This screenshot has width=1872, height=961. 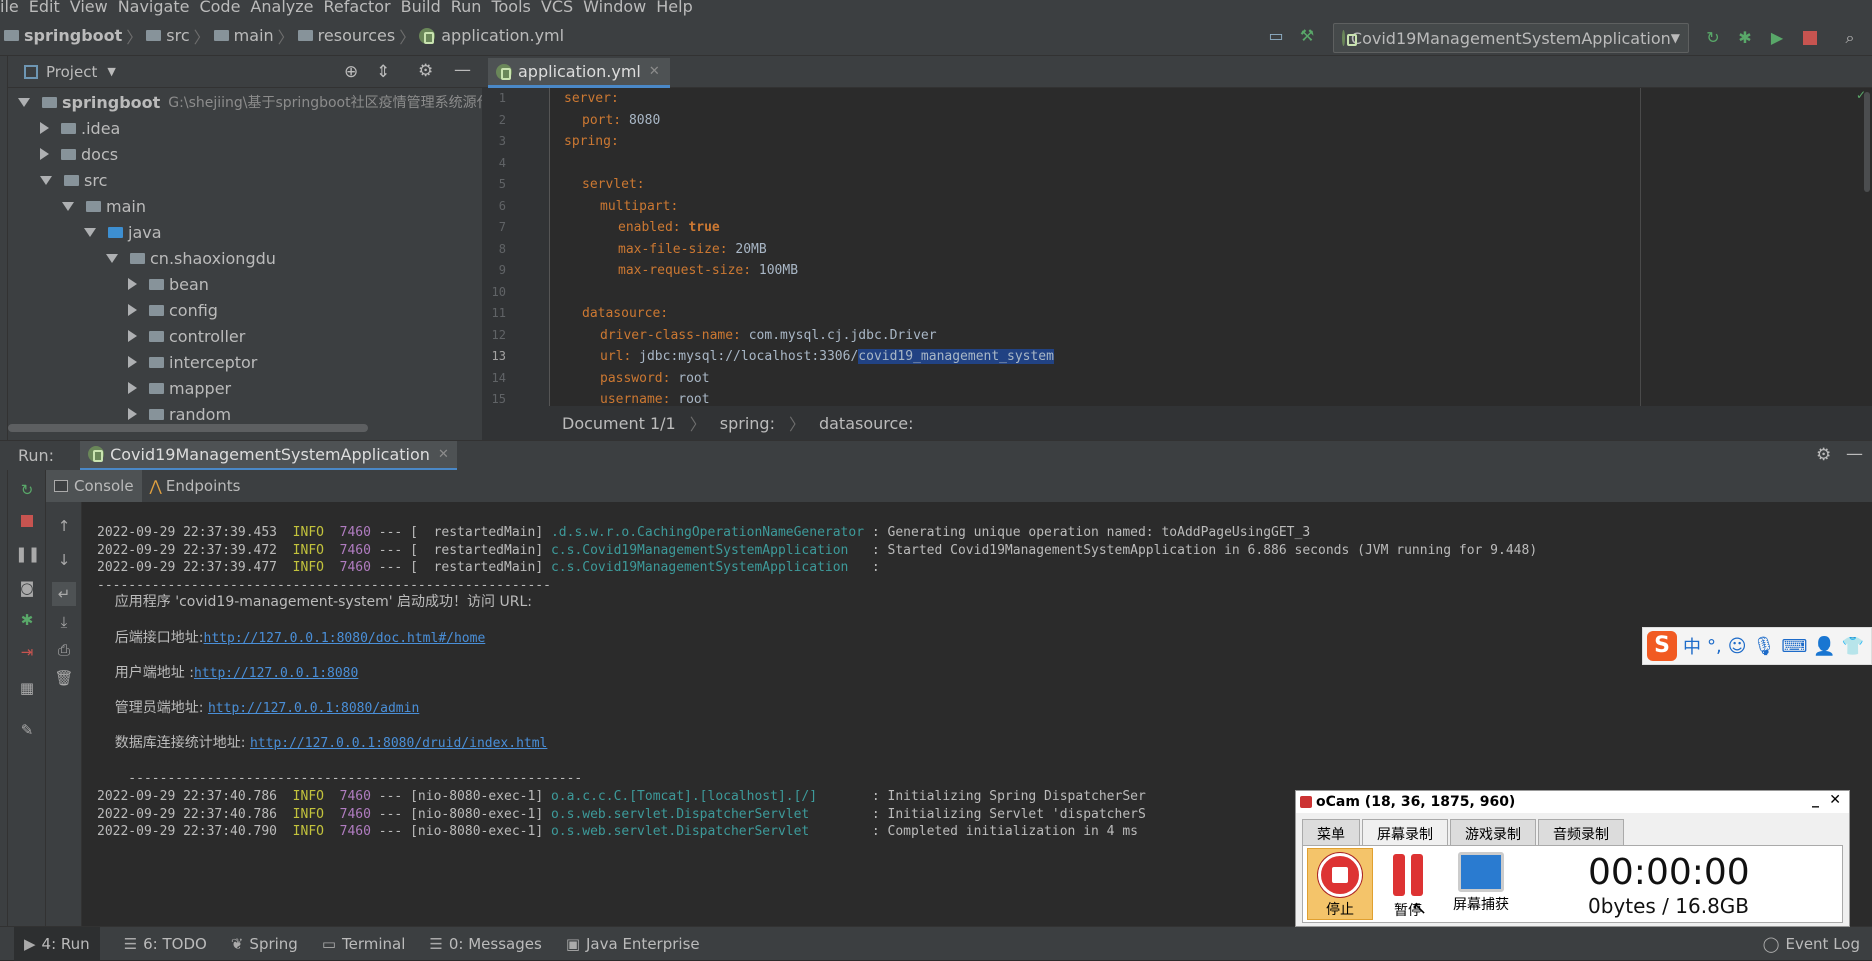 What do you see at coordinates (1408, 884) in the screenshot?
I see `ocam-pause-button: 暂停` at bounding box center [1408, 884].